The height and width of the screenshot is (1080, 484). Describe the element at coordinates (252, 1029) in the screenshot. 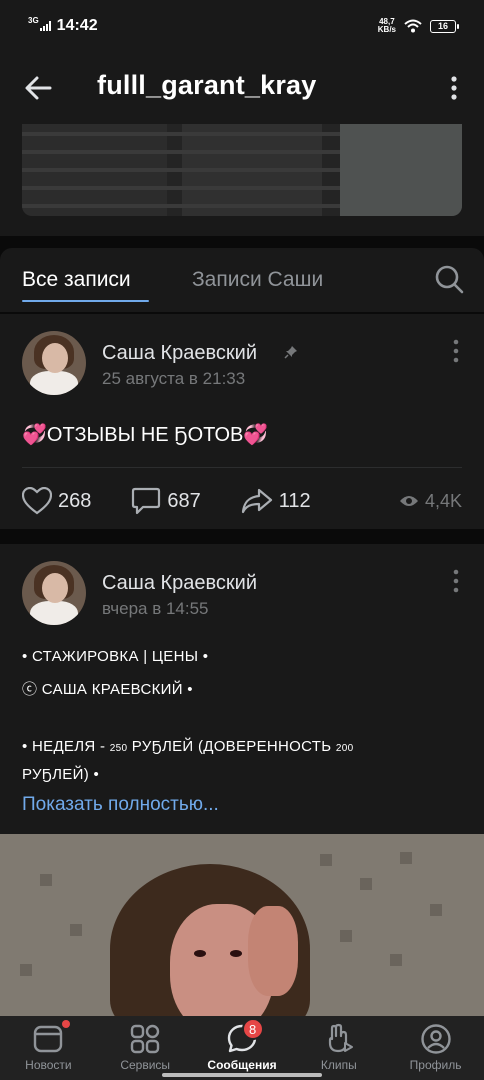

I see `unread-badge: 8` at that location.